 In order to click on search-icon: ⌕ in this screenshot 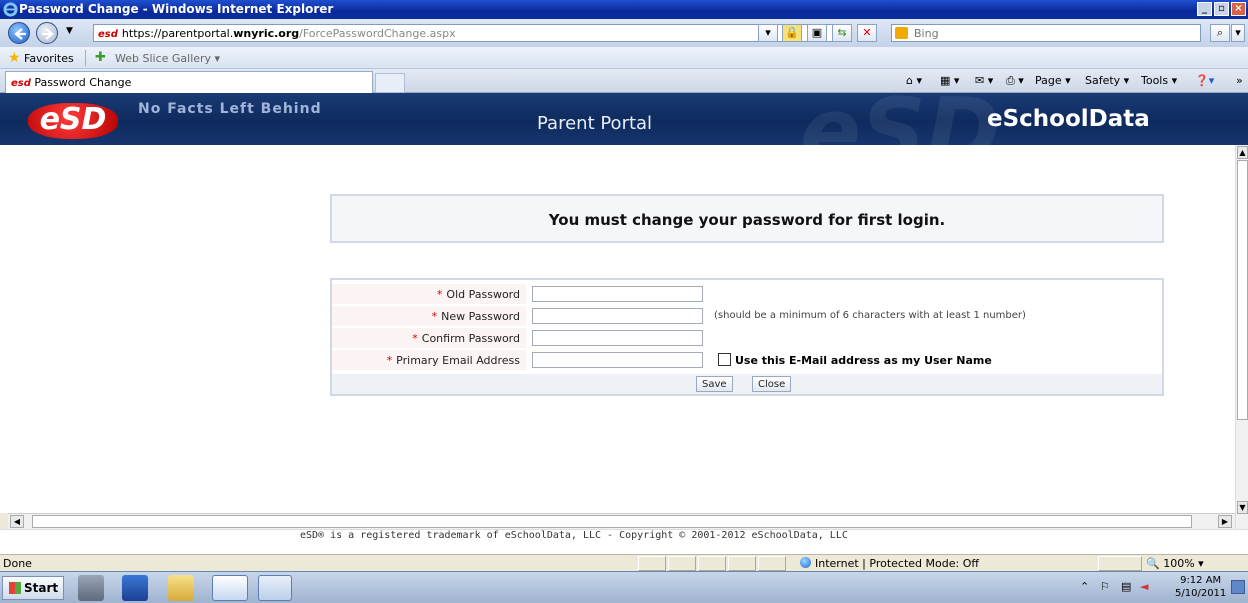, I will do `click(1220, 33)`.